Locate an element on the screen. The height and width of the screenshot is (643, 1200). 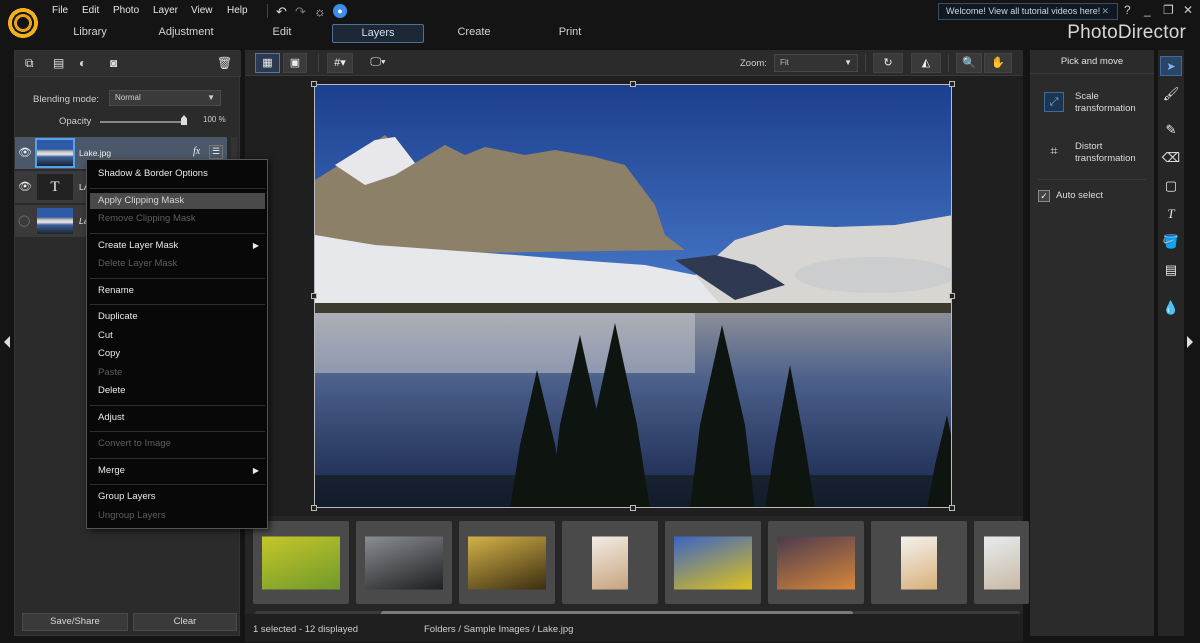
mask-icon: ◙ is located at coordinates (113, 63).